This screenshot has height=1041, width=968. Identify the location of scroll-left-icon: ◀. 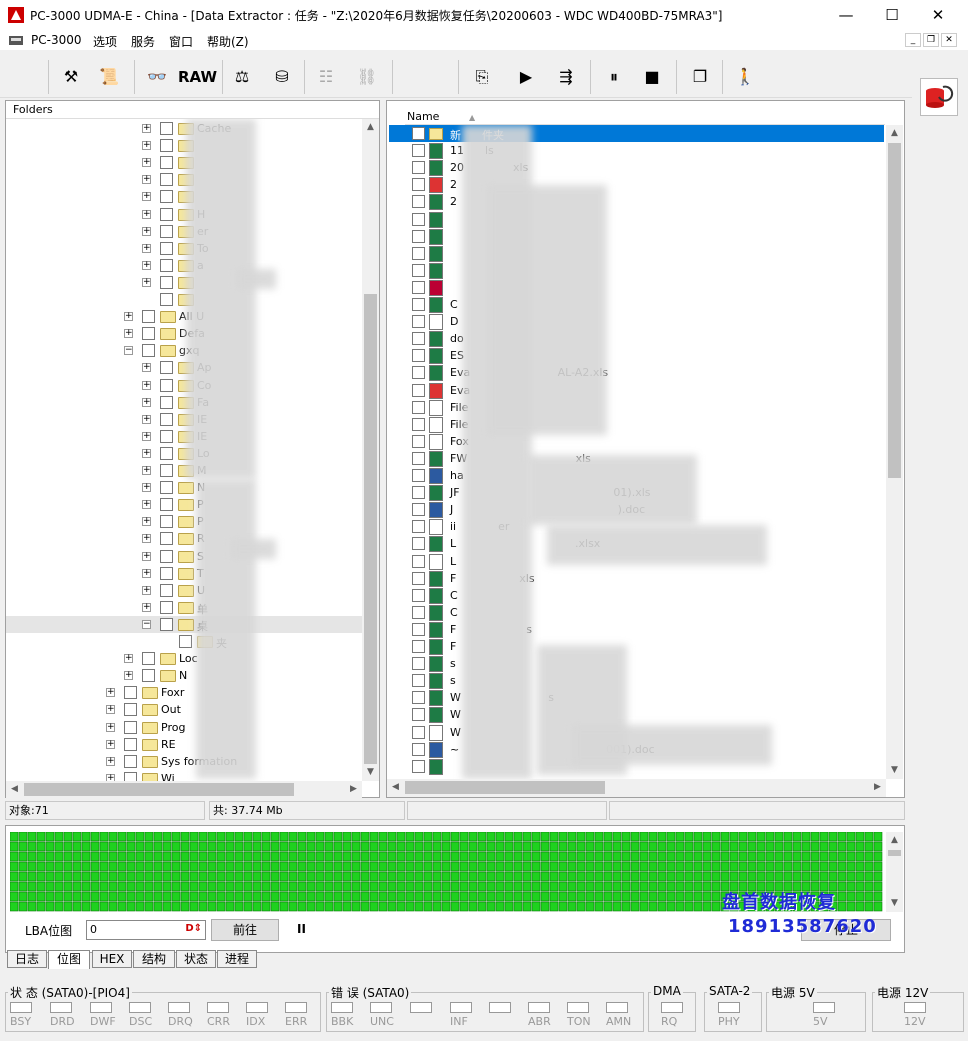
(14, 789).